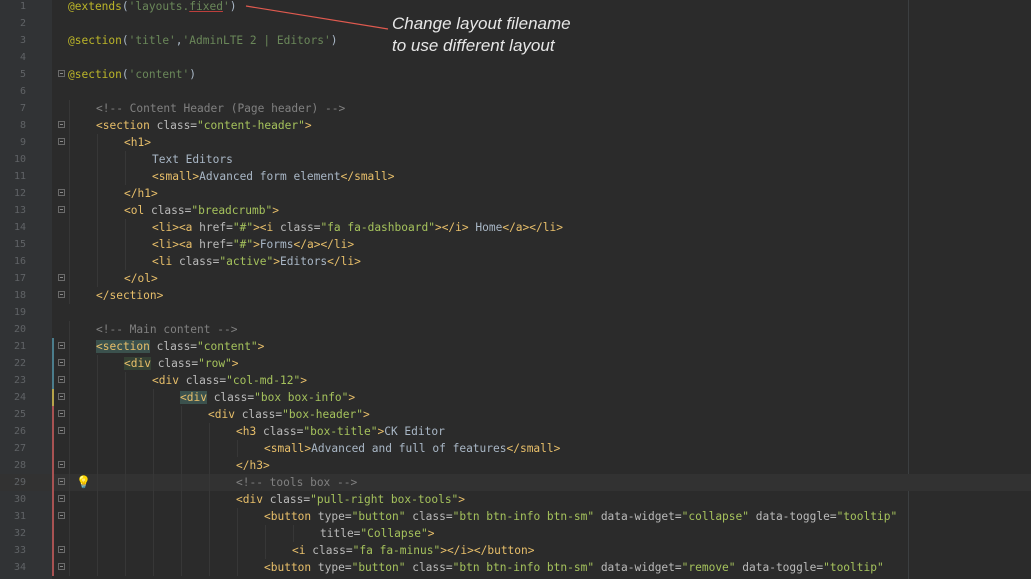 This screenshot has width=1031, height=579. I want to click on annotation-line-2: to use different layout, so click(473, 45).